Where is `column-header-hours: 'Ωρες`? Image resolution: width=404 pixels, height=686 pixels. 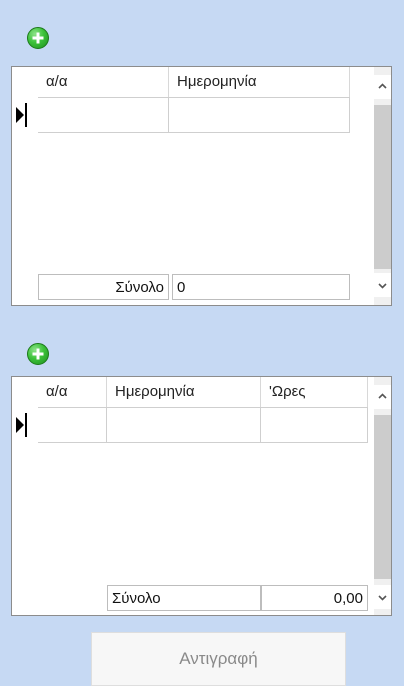
column-header-hours: 'Ωρες is located at coordinates (314, 392).